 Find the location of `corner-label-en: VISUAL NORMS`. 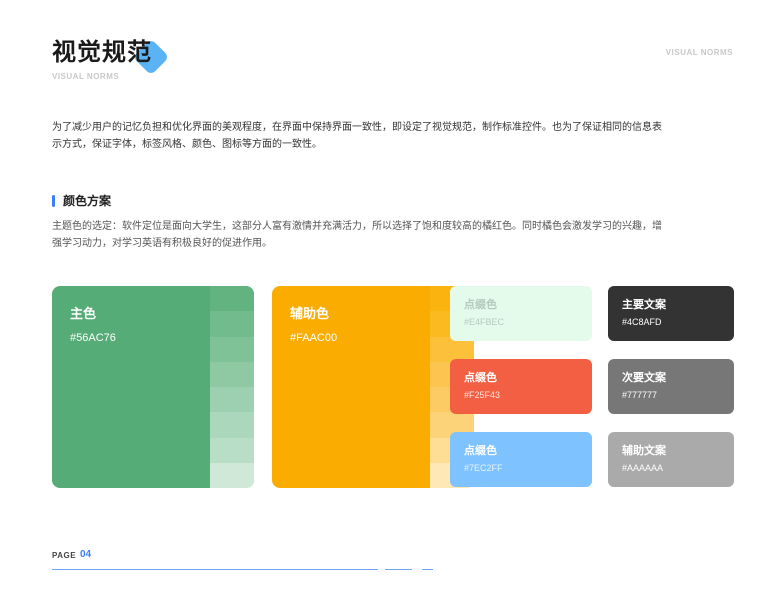

corner-label-en: VISUAL NORMS is located at coordinates (699, 52).